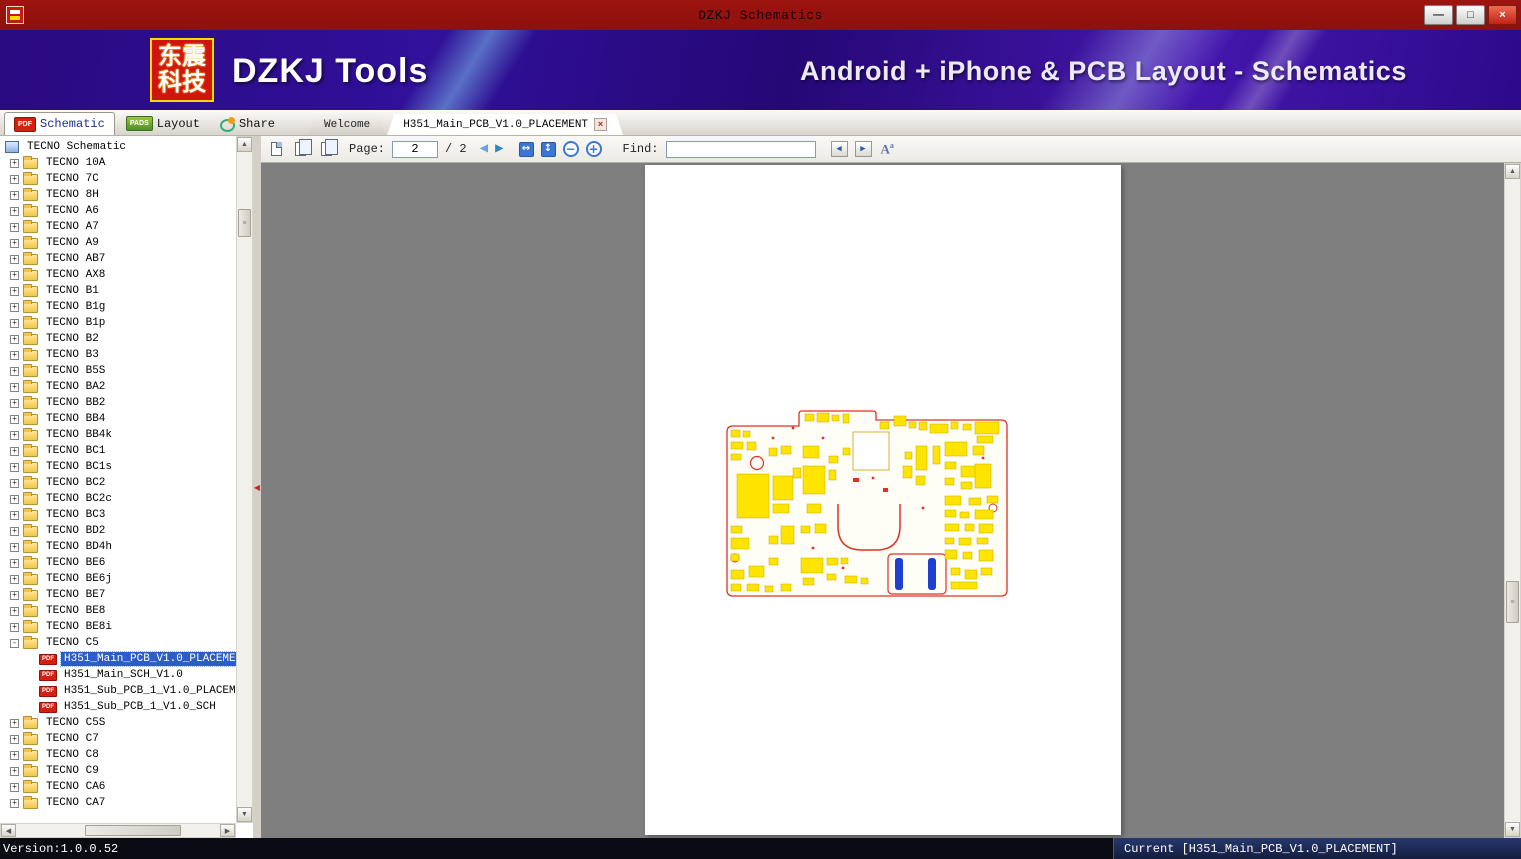 This screenshot has width=1521, height=859. What do you see at coordinates (1512, 500) in the screenshot?
I see `viewer-vertical-scrollbar: ▲ ≡ ▼` at bounding box center [1512, 500].